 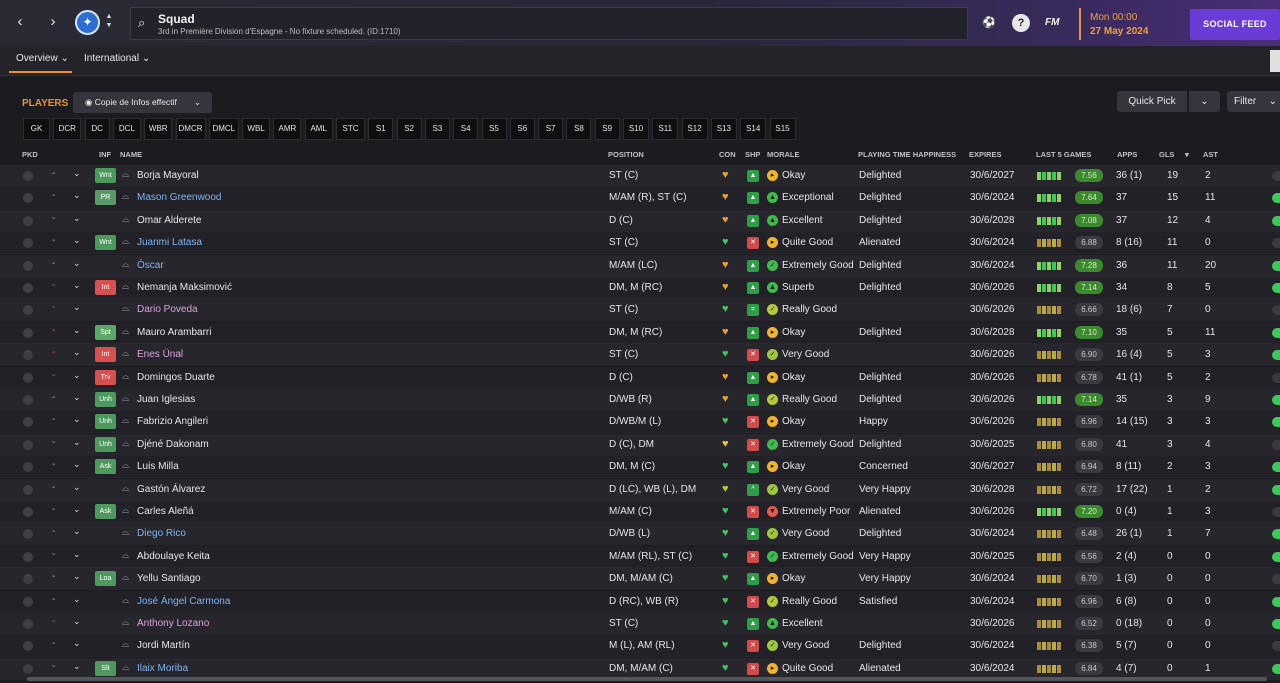 What do you see at coordinates (172, 421) in the screenshot?
I see `player-name: Fabrizio Angileri` at bounding box center [172, 421].